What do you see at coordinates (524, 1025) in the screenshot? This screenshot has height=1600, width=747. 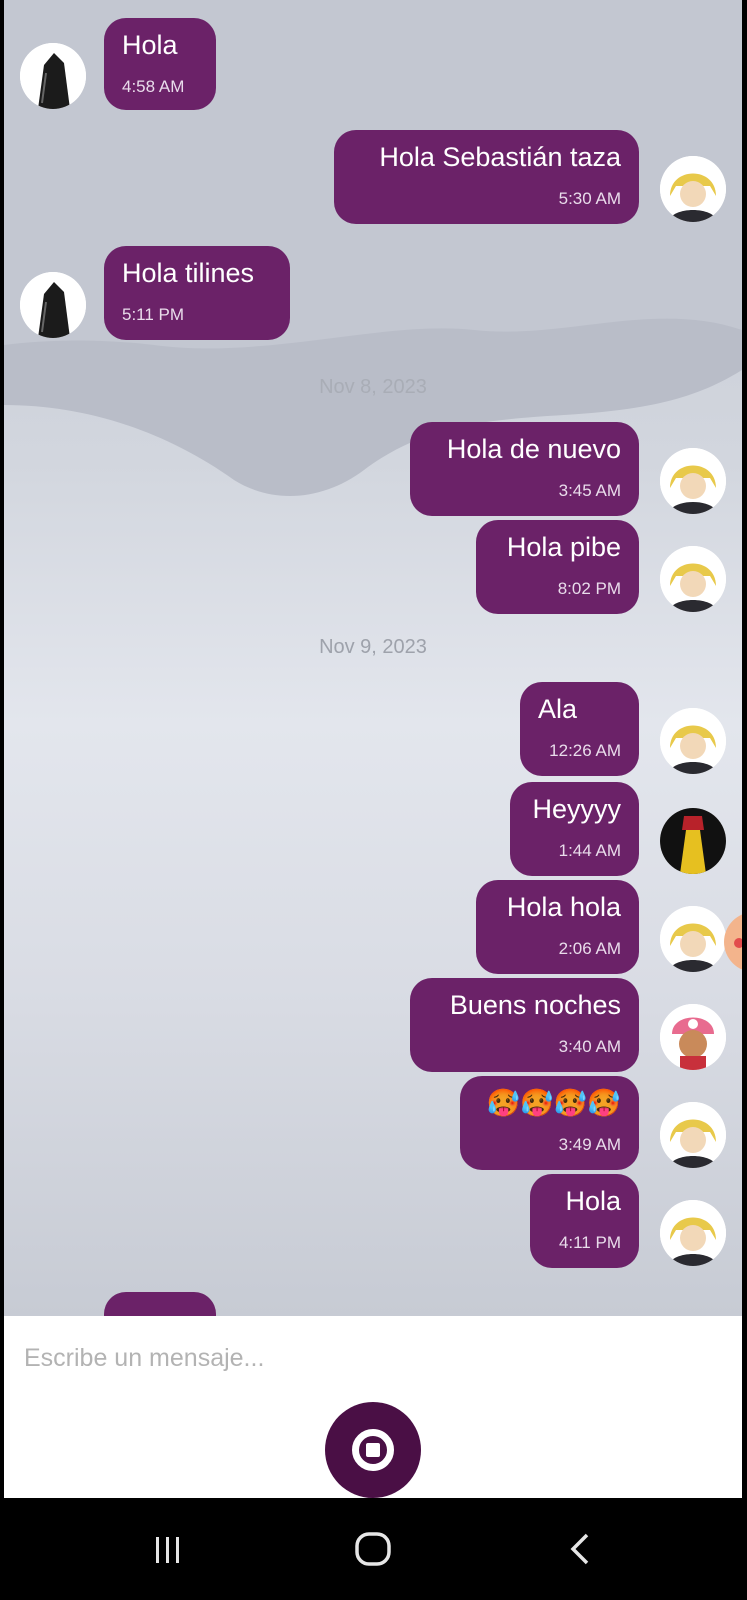 I see `message-bubble: Buens noches 3:40 AM` at bounding box center [524, 1025].